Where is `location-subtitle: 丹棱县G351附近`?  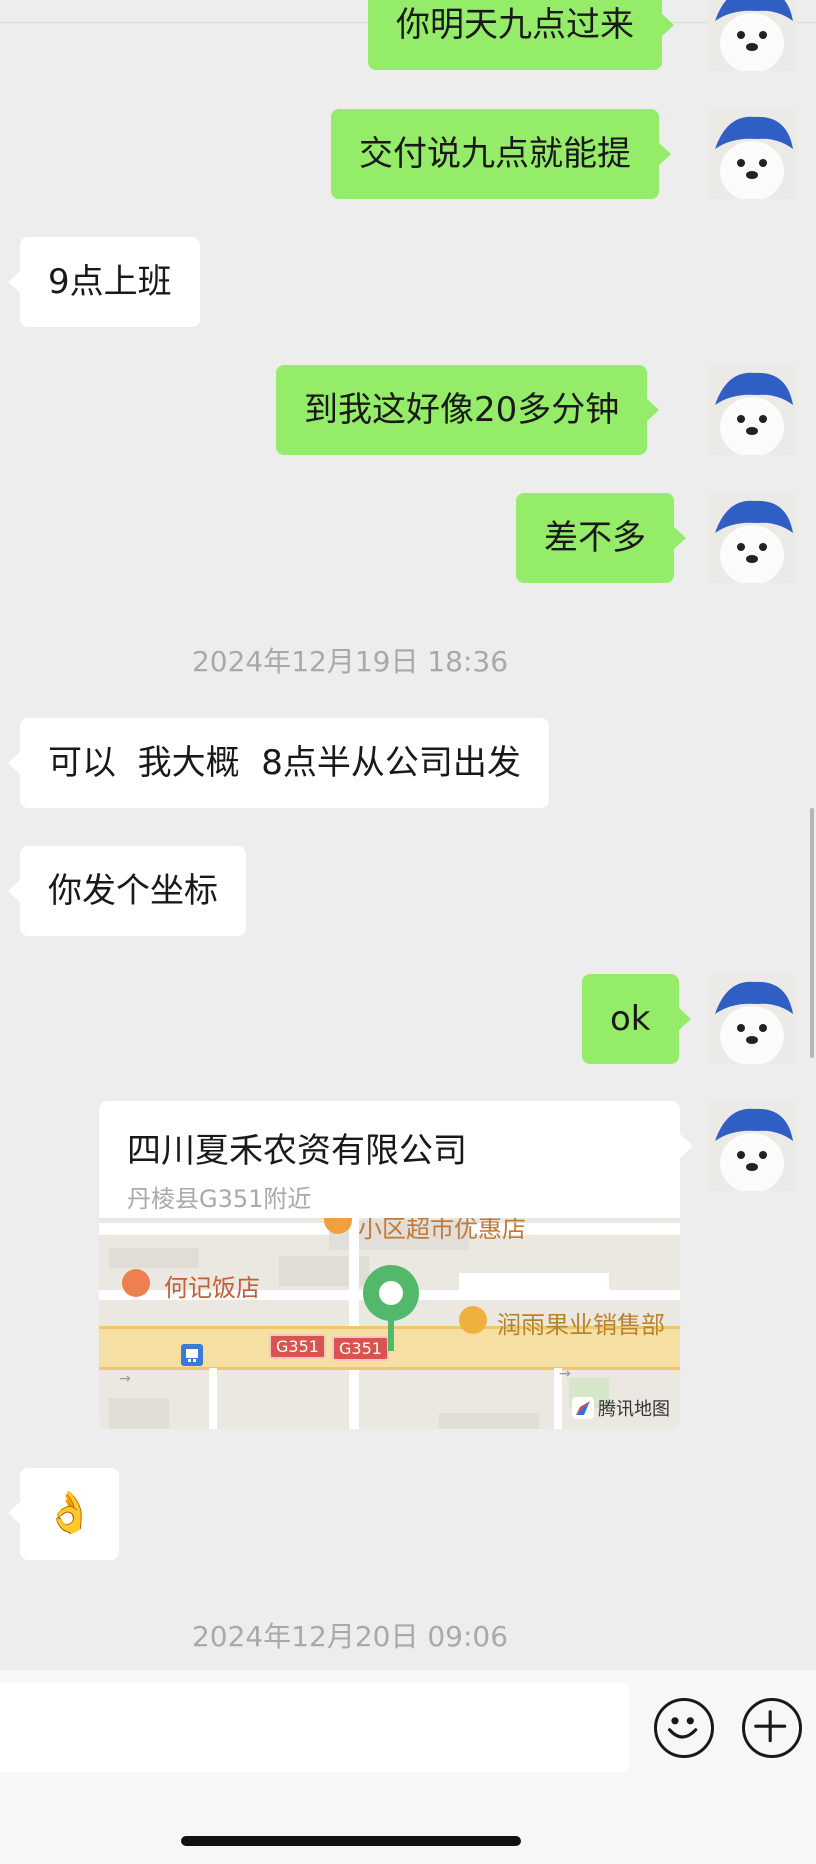
location-subtitle: 丹棱县G351附近 is located at coordinates (219, 1199).